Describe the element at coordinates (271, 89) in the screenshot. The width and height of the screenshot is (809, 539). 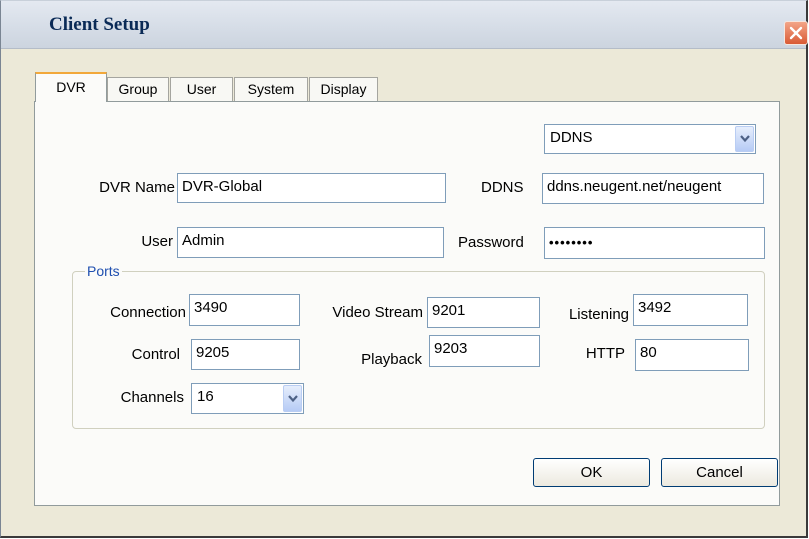
I see `tab-system: System` at that location.